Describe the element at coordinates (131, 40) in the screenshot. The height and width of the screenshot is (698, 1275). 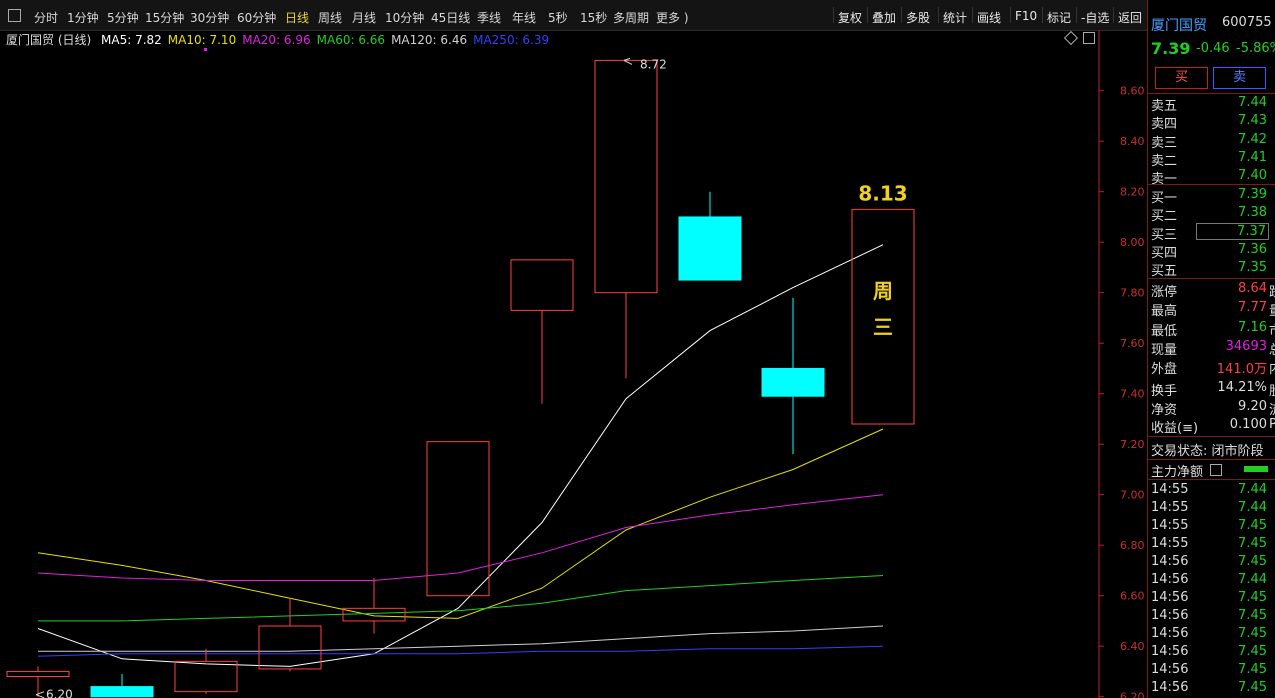
I see `ma-legend-item: MA5: 7.82` at that location.